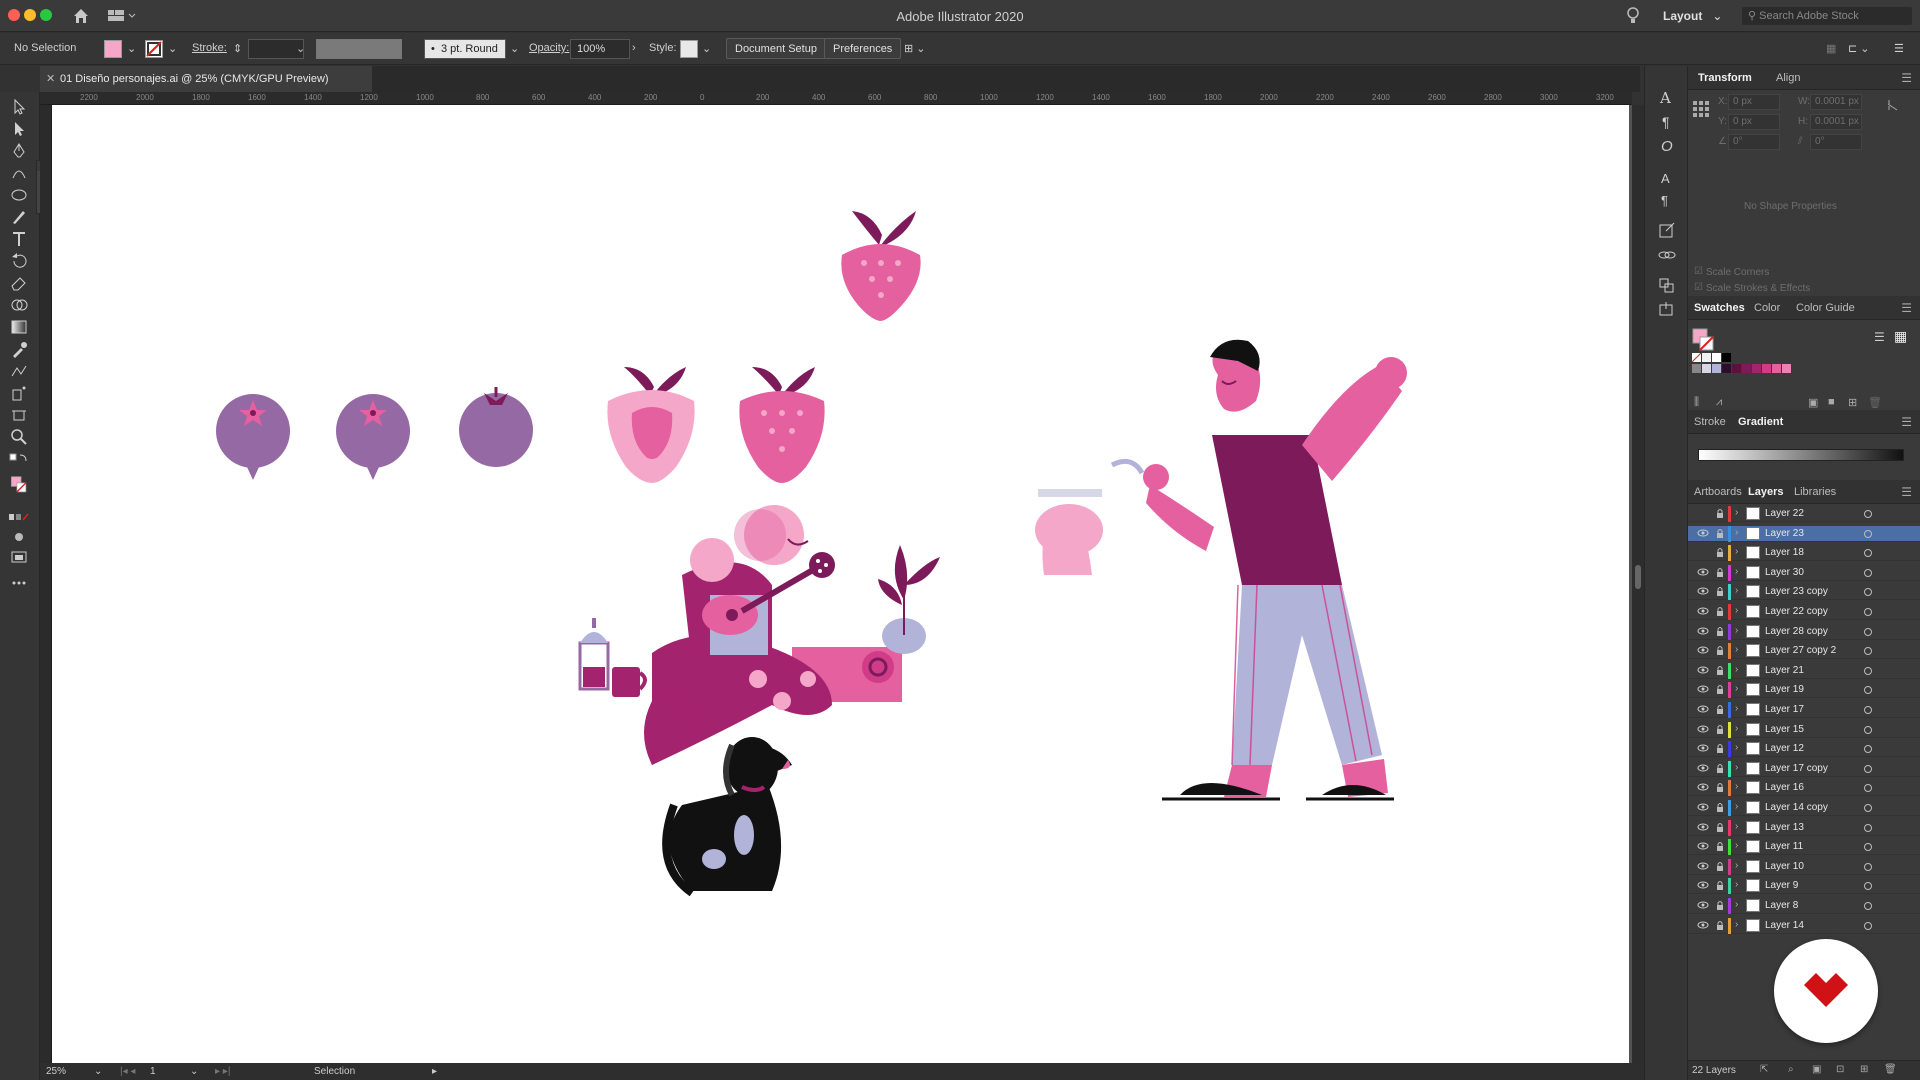 This screenshot has height=1080, width=1920. Describe the element at coordinates (1667, 309) in the screenshot. I see `asset-export-icon` at that location.